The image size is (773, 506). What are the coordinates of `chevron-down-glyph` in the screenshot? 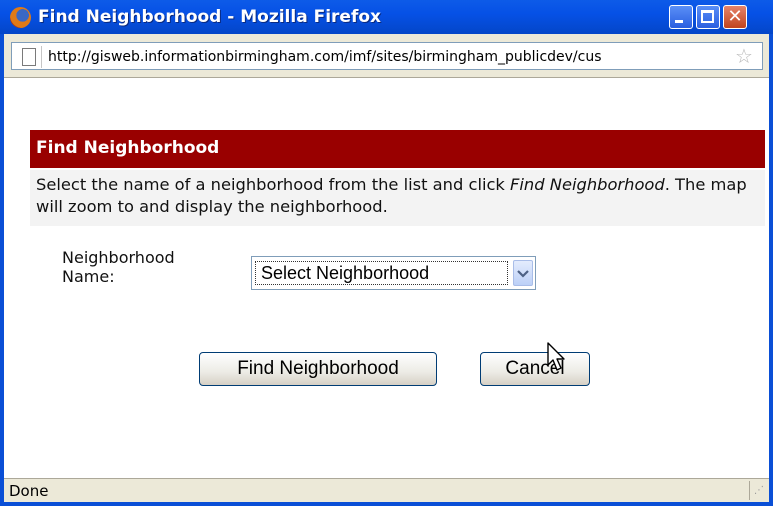 It's located at (523, 274).